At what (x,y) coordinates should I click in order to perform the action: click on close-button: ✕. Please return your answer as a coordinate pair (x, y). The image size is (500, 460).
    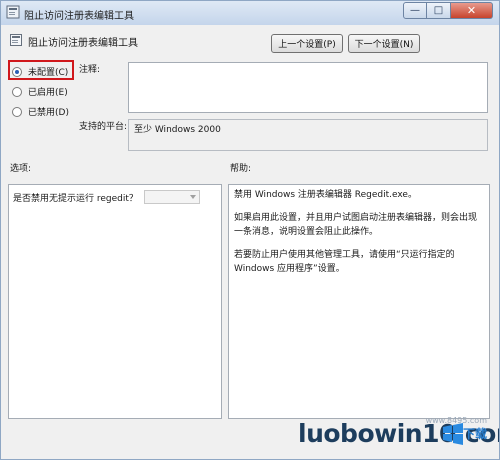
    Looking at the image, I should click on (472, 10).